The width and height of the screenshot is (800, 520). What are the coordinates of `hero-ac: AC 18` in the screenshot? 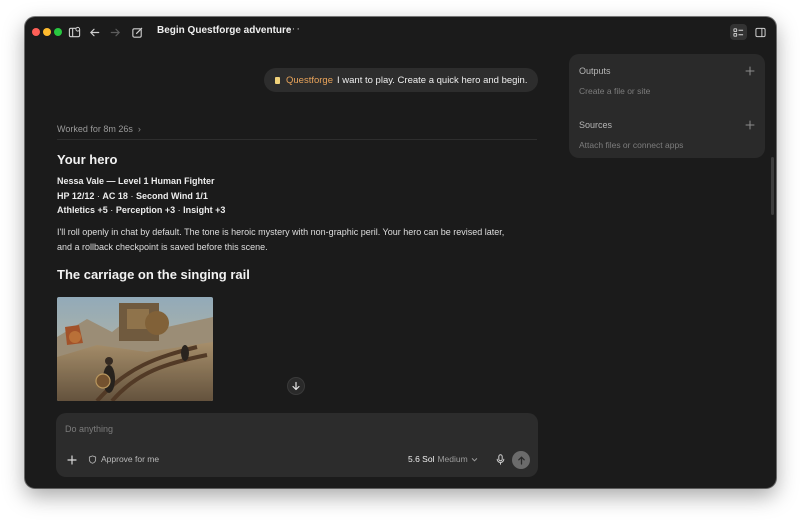 It's located at (115, 196).